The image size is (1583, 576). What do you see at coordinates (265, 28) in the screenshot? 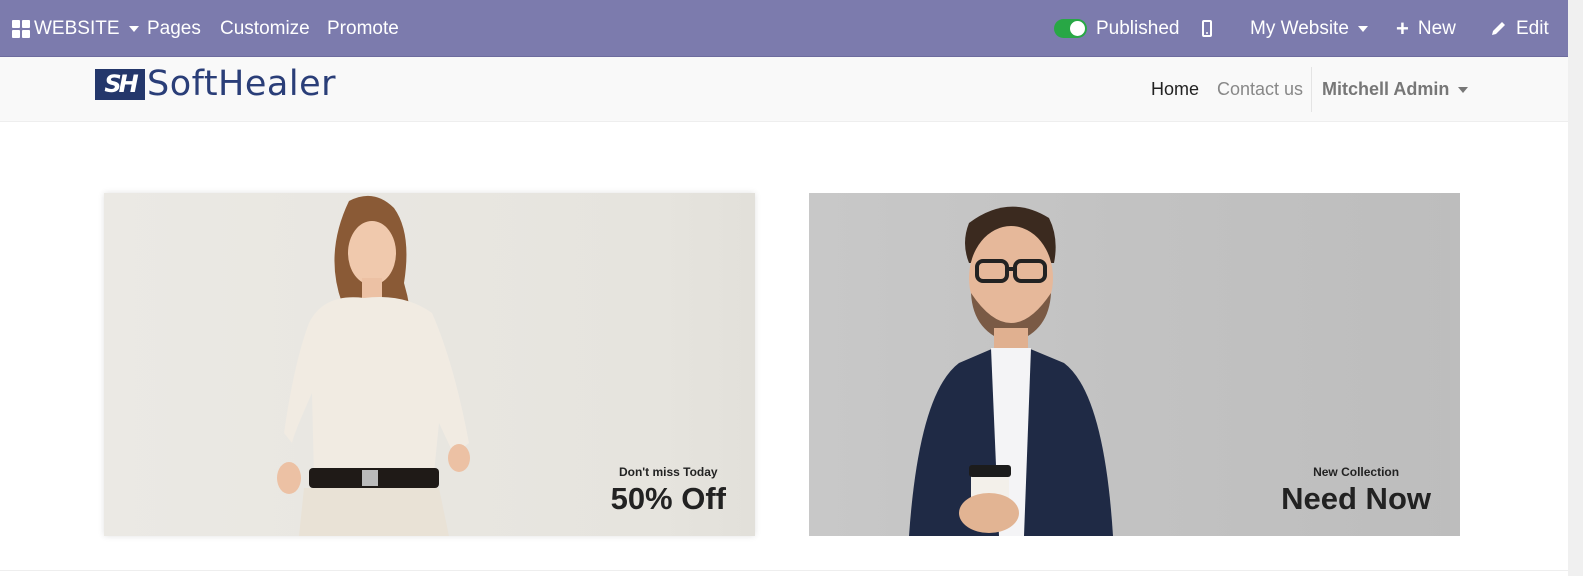
I see `customize-menu: Customize` at bounding box center [265, 28].